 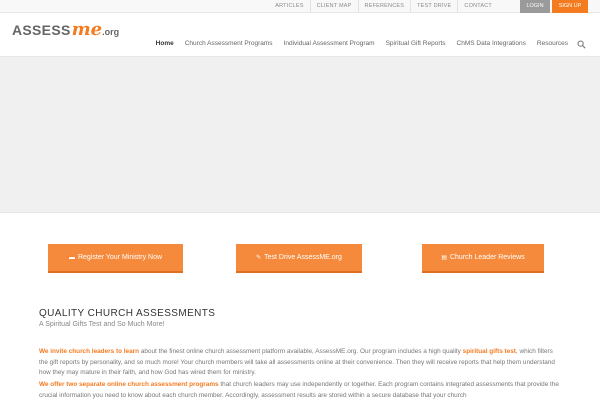 I want to click on logo-org: .org, so click(x=111, y=32).